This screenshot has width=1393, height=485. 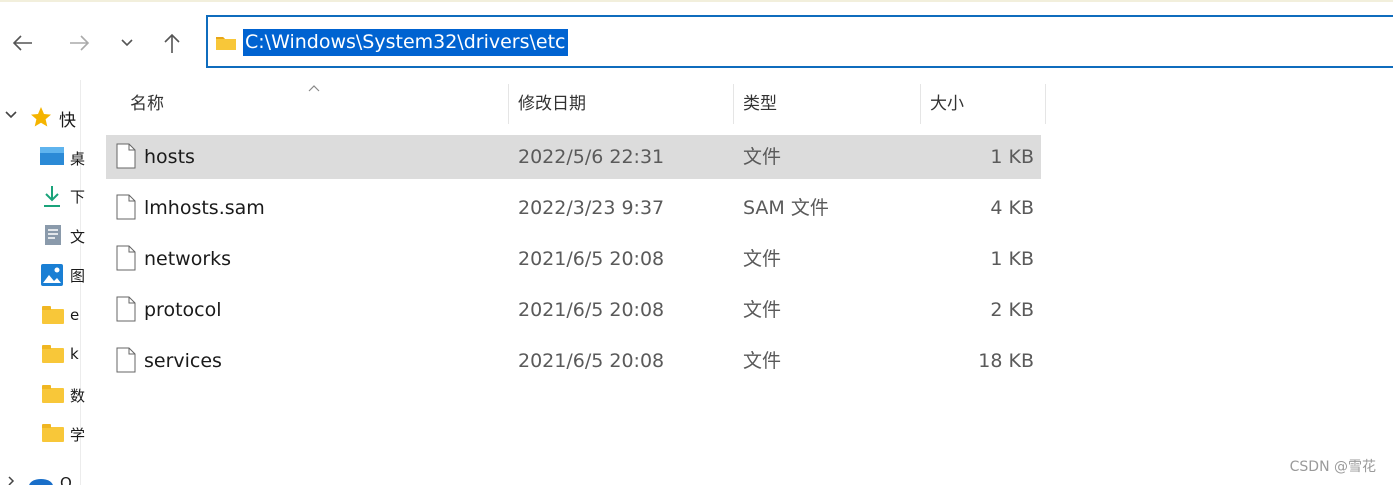 I want to click on column-header-size: 大小, so click(x=947, y=104).